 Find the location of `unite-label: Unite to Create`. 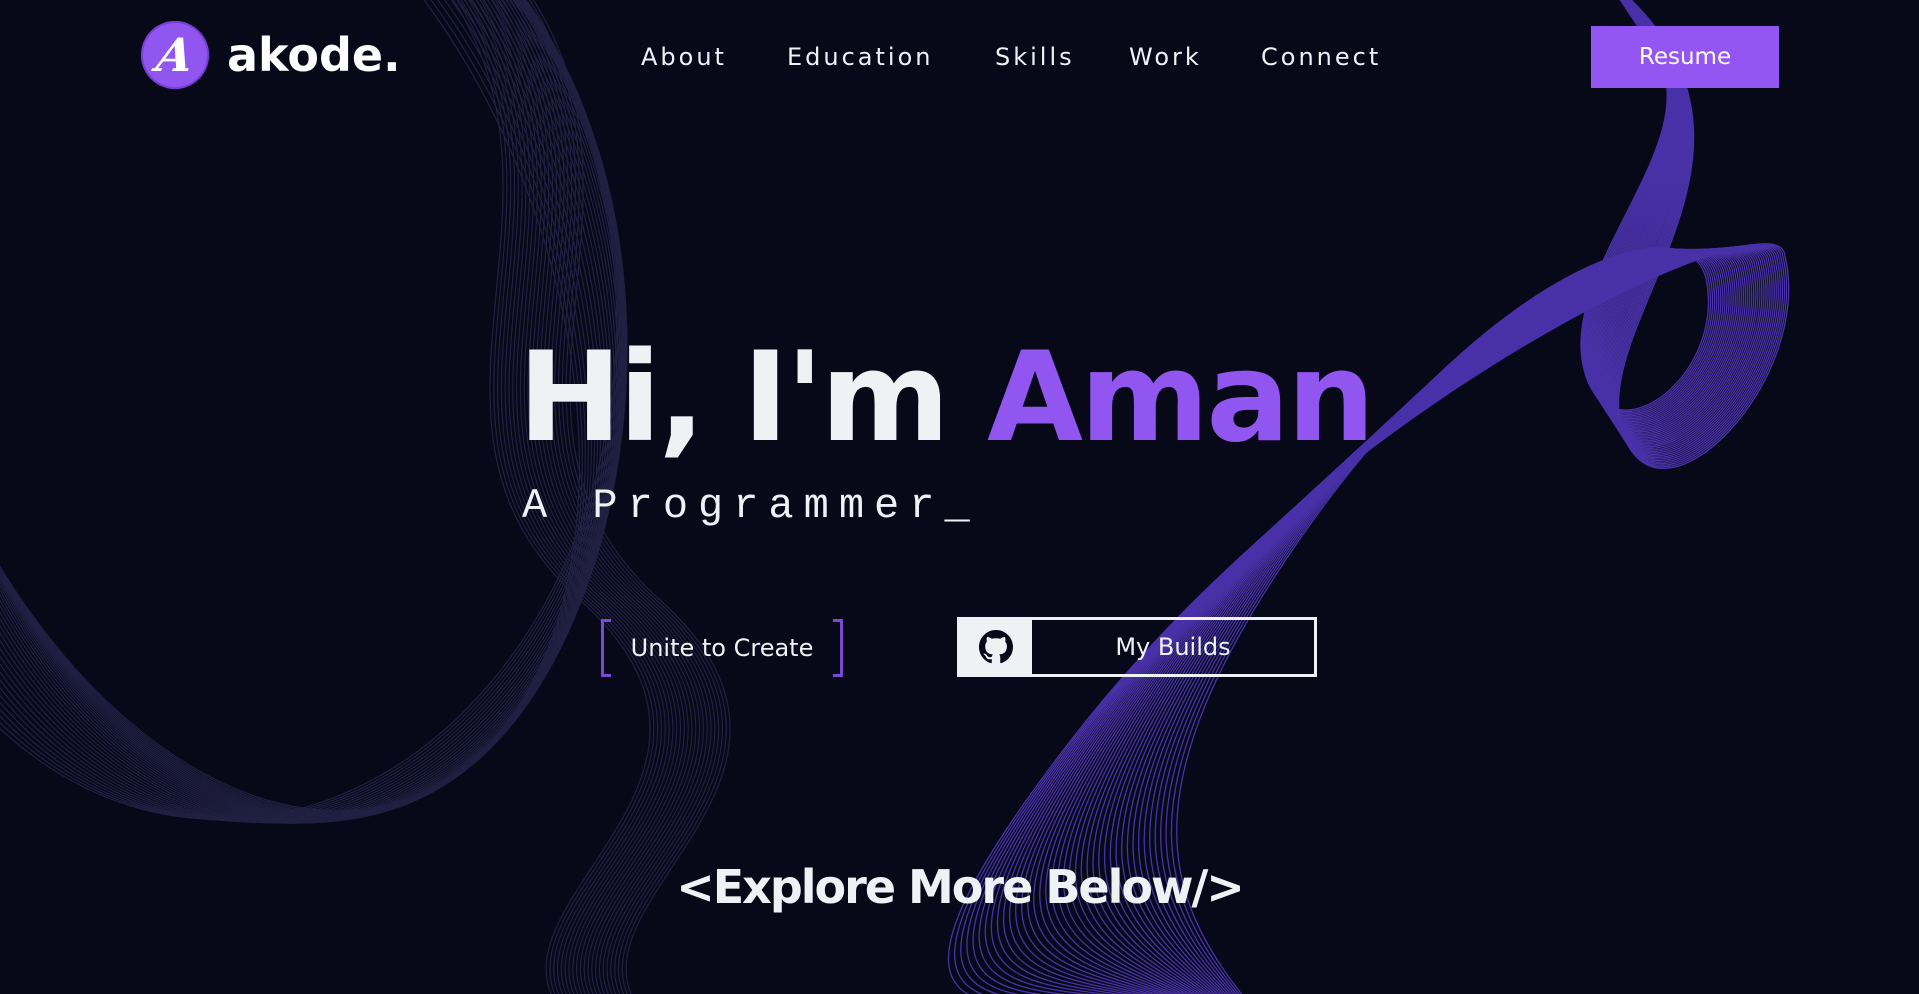

unite-label: Unite to Create is located at coordinates (722, 648).